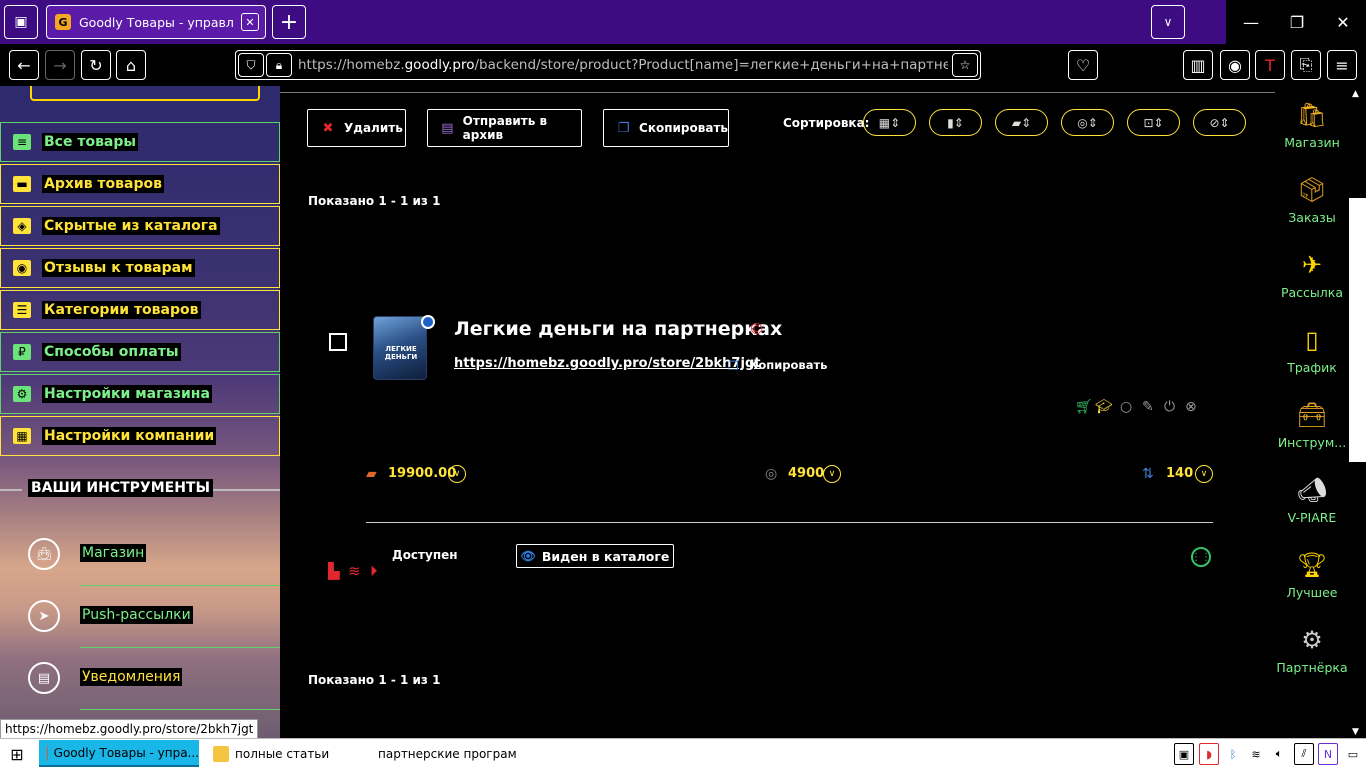 This screenshot has height=768, width=1366. I want to click on sidebar-item: ≡ Все товары, so click(140, 142).